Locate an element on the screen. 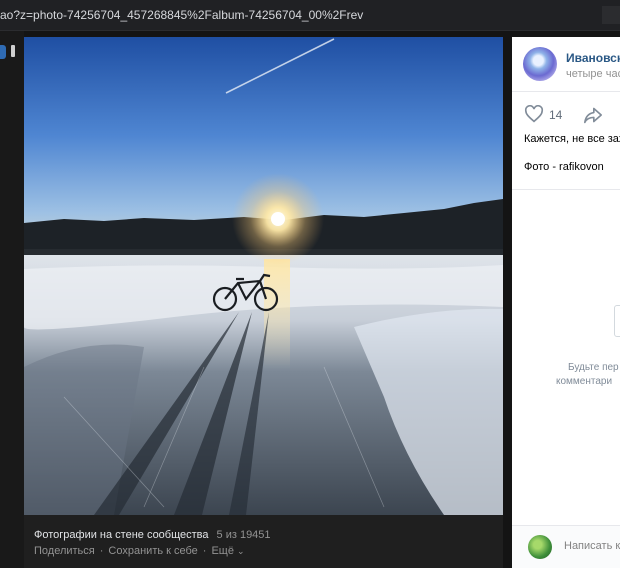 This screenshot has height=568, width=620. album-title: Фотографии на стене сообщества 5 из 19451 is located at coordinates (152, 535).